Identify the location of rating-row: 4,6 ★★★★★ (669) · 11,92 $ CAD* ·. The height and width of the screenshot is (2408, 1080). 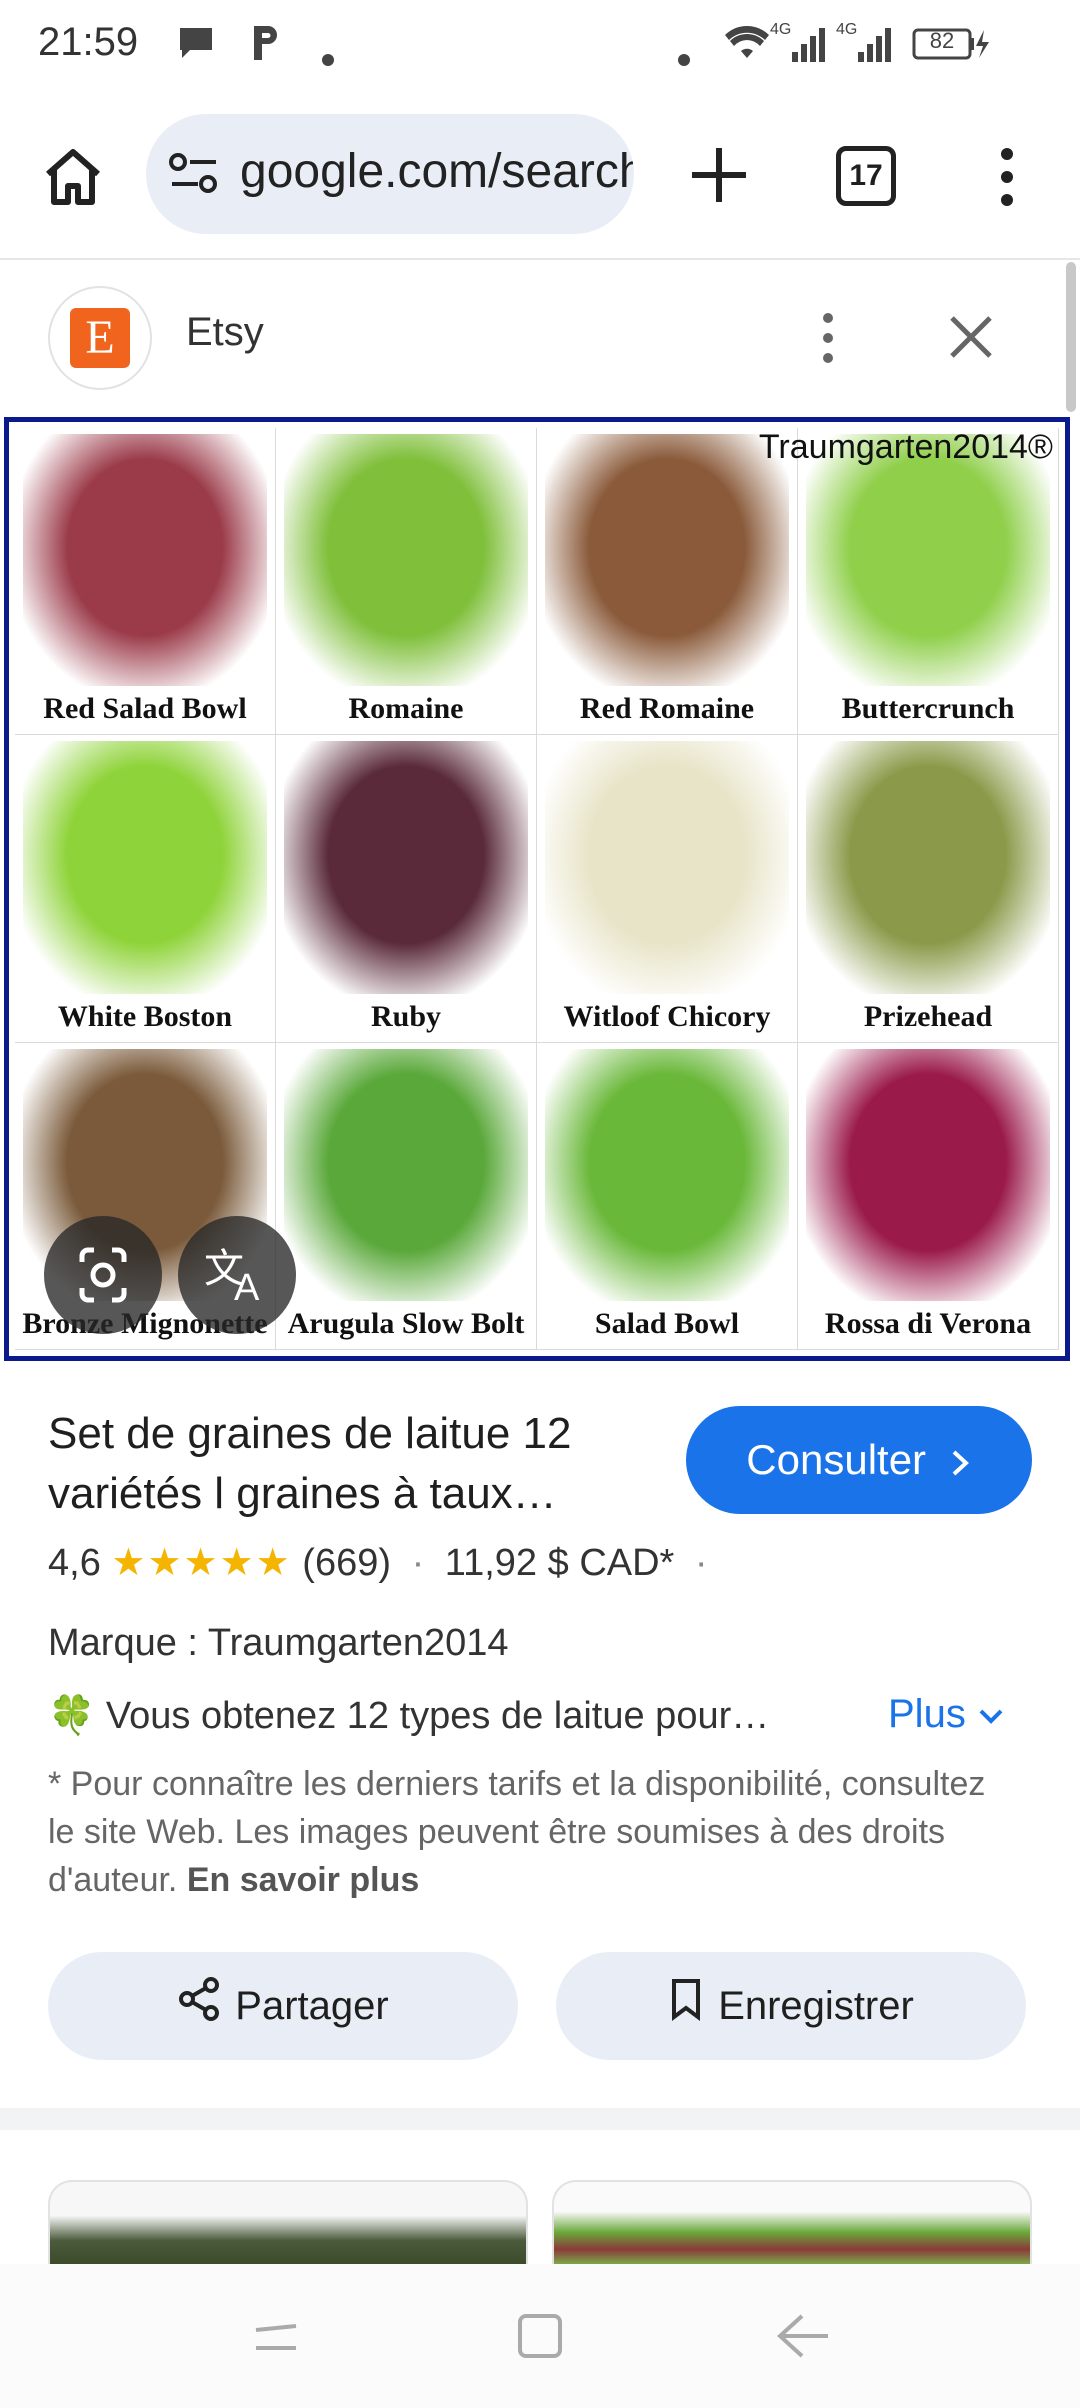
(378, 1562).